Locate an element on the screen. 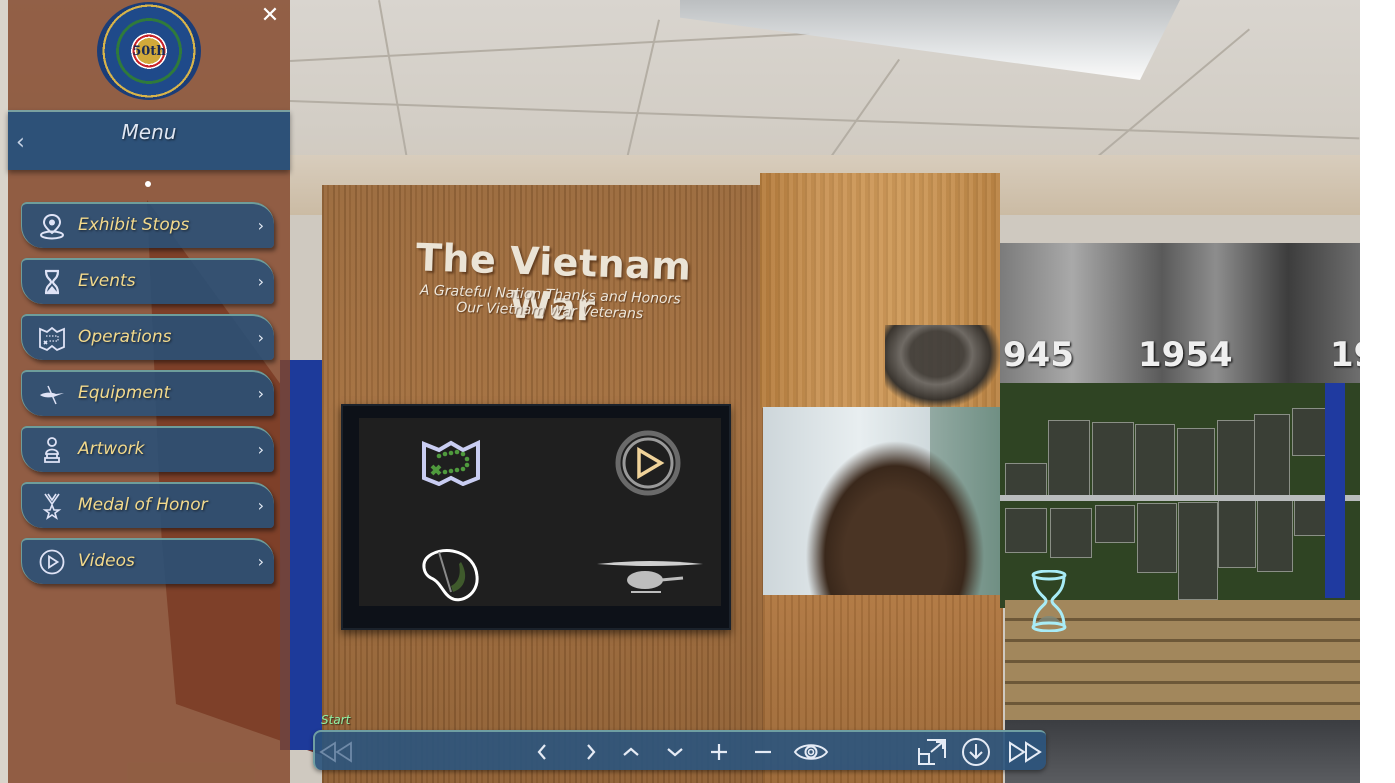 This screenshot has height=783, width=1395. menu-item-exhibit-stops: Exhibit Stops › is located at coordinates (147, 225).